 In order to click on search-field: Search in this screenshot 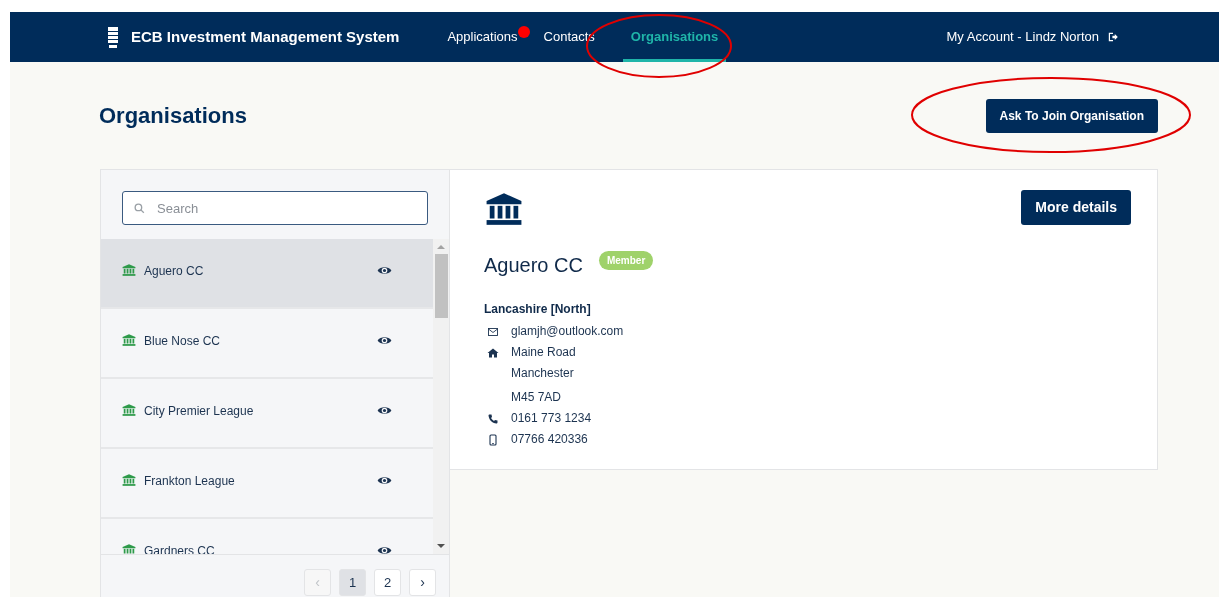, I will do `click(275, 208)`.